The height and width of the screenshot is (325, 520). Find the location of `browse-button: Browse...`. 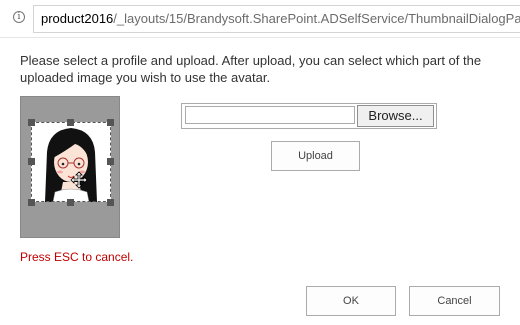

browse-button: Browse... is located at coordinates (395, 116).